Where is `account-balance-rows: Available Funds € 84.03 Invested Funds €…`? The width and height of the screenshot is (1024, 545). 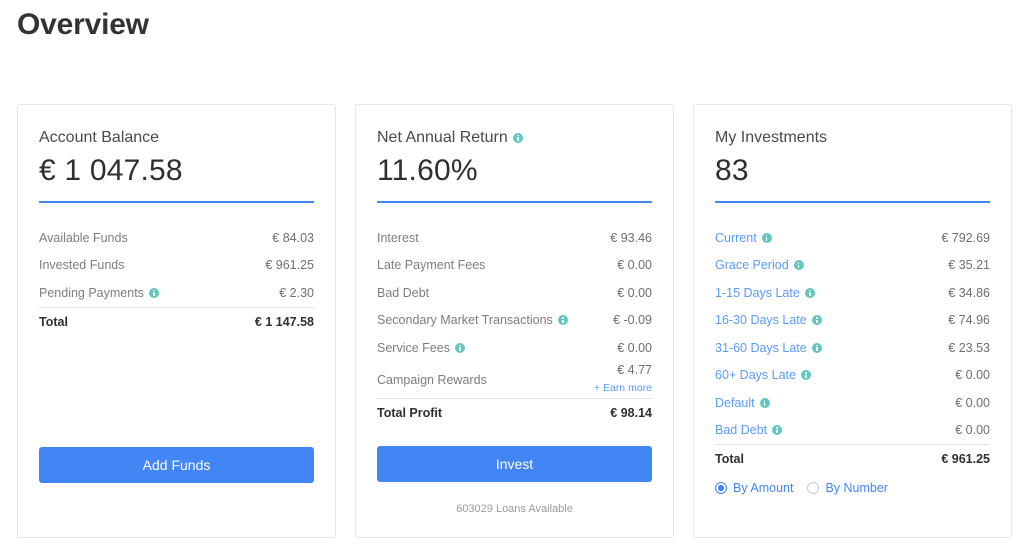
account-balance-rows: Available Funds € 84.03 Invested Funds €… is located at coordinates (176, 280).